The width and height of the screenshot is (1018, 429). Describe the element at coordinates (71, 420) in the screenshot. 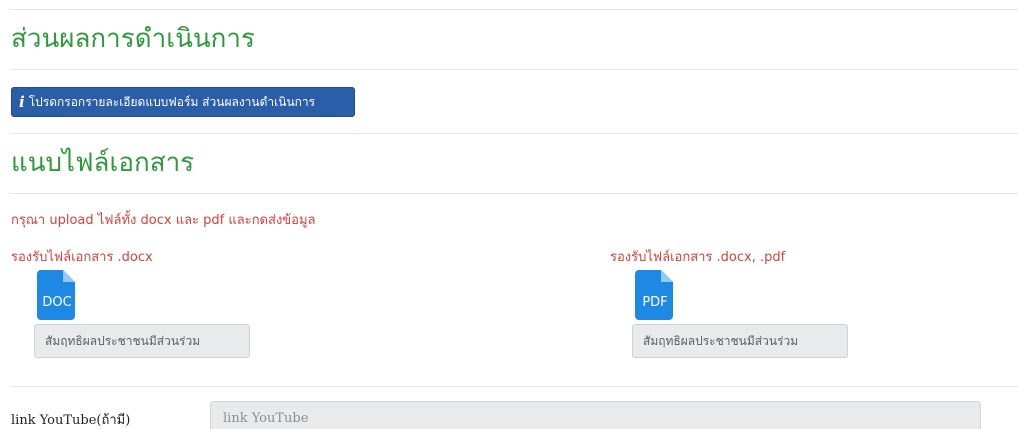

I see `youtube-link-label: link YouTube(ถ้ามี)` at that location.